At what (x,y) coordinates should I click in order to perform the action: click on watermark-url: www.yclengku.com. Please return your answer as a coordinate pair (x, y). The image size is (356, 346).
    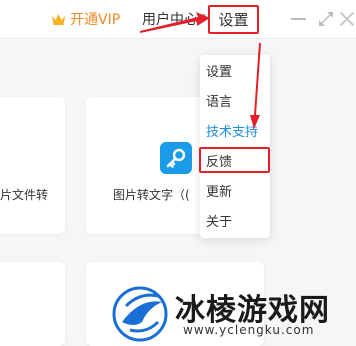
    Looking at the image, I should click on (249, 330).